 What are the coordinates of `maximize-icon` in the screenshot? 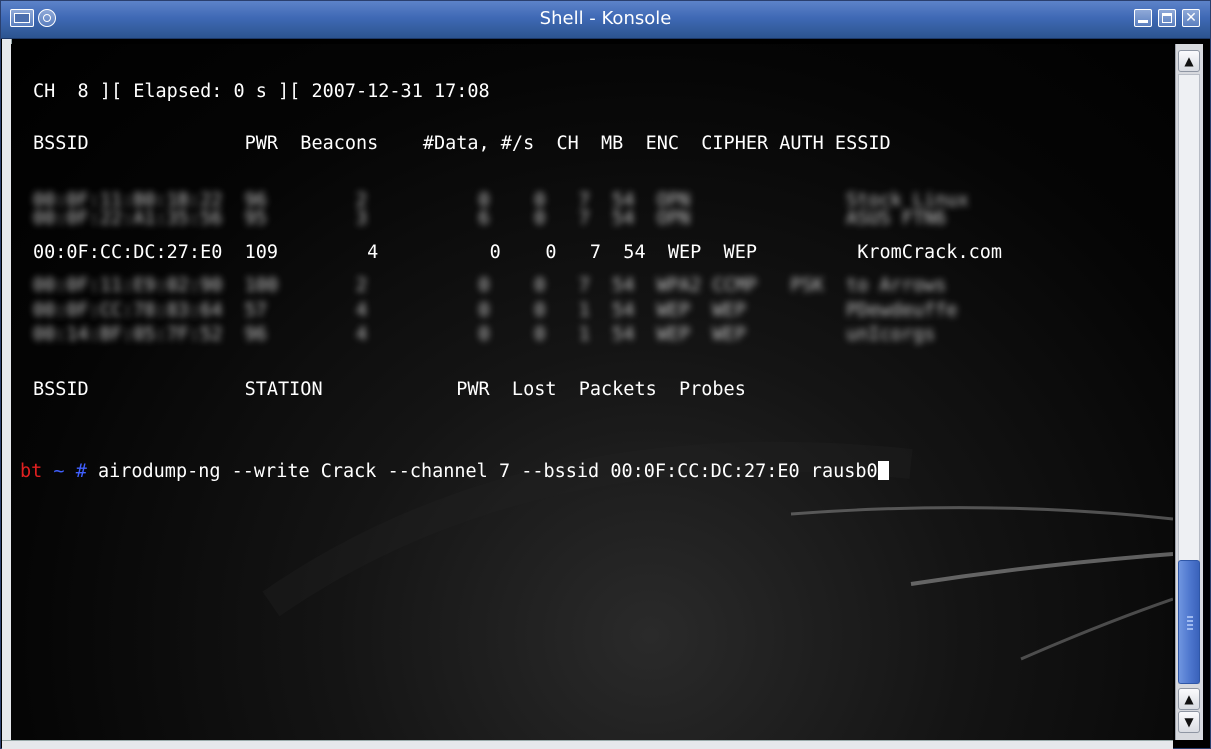 It's located at (1167, 18).